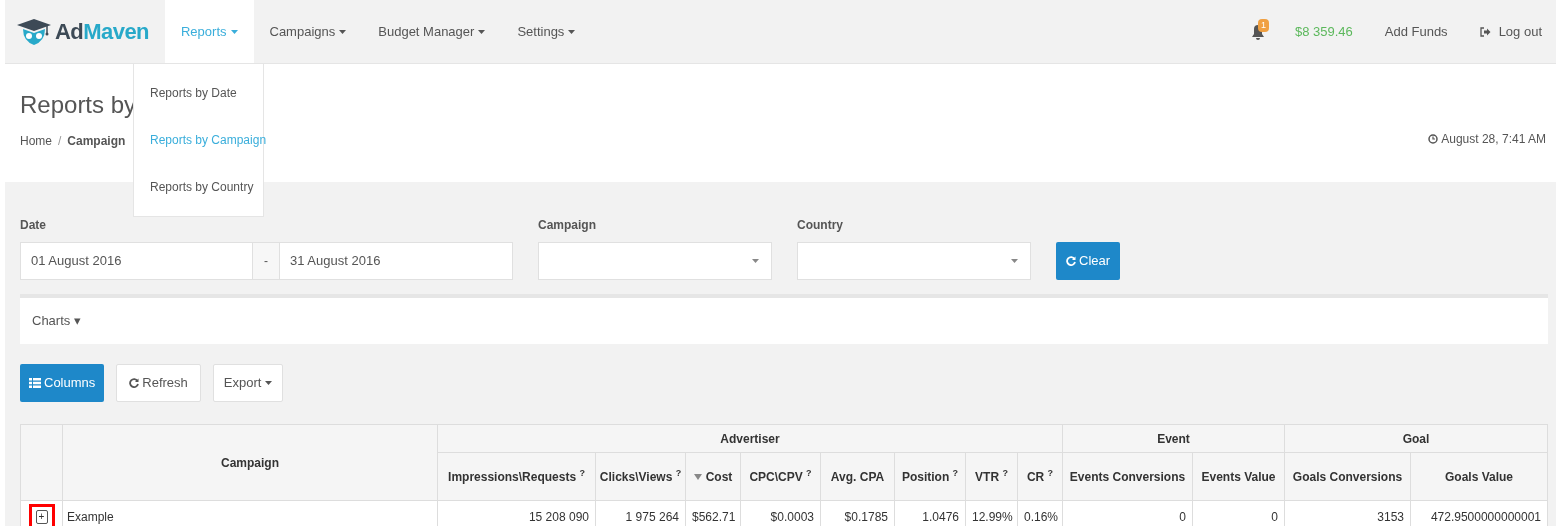  I want to click on dropdown-item: Reports by Date, so click(198, 93).